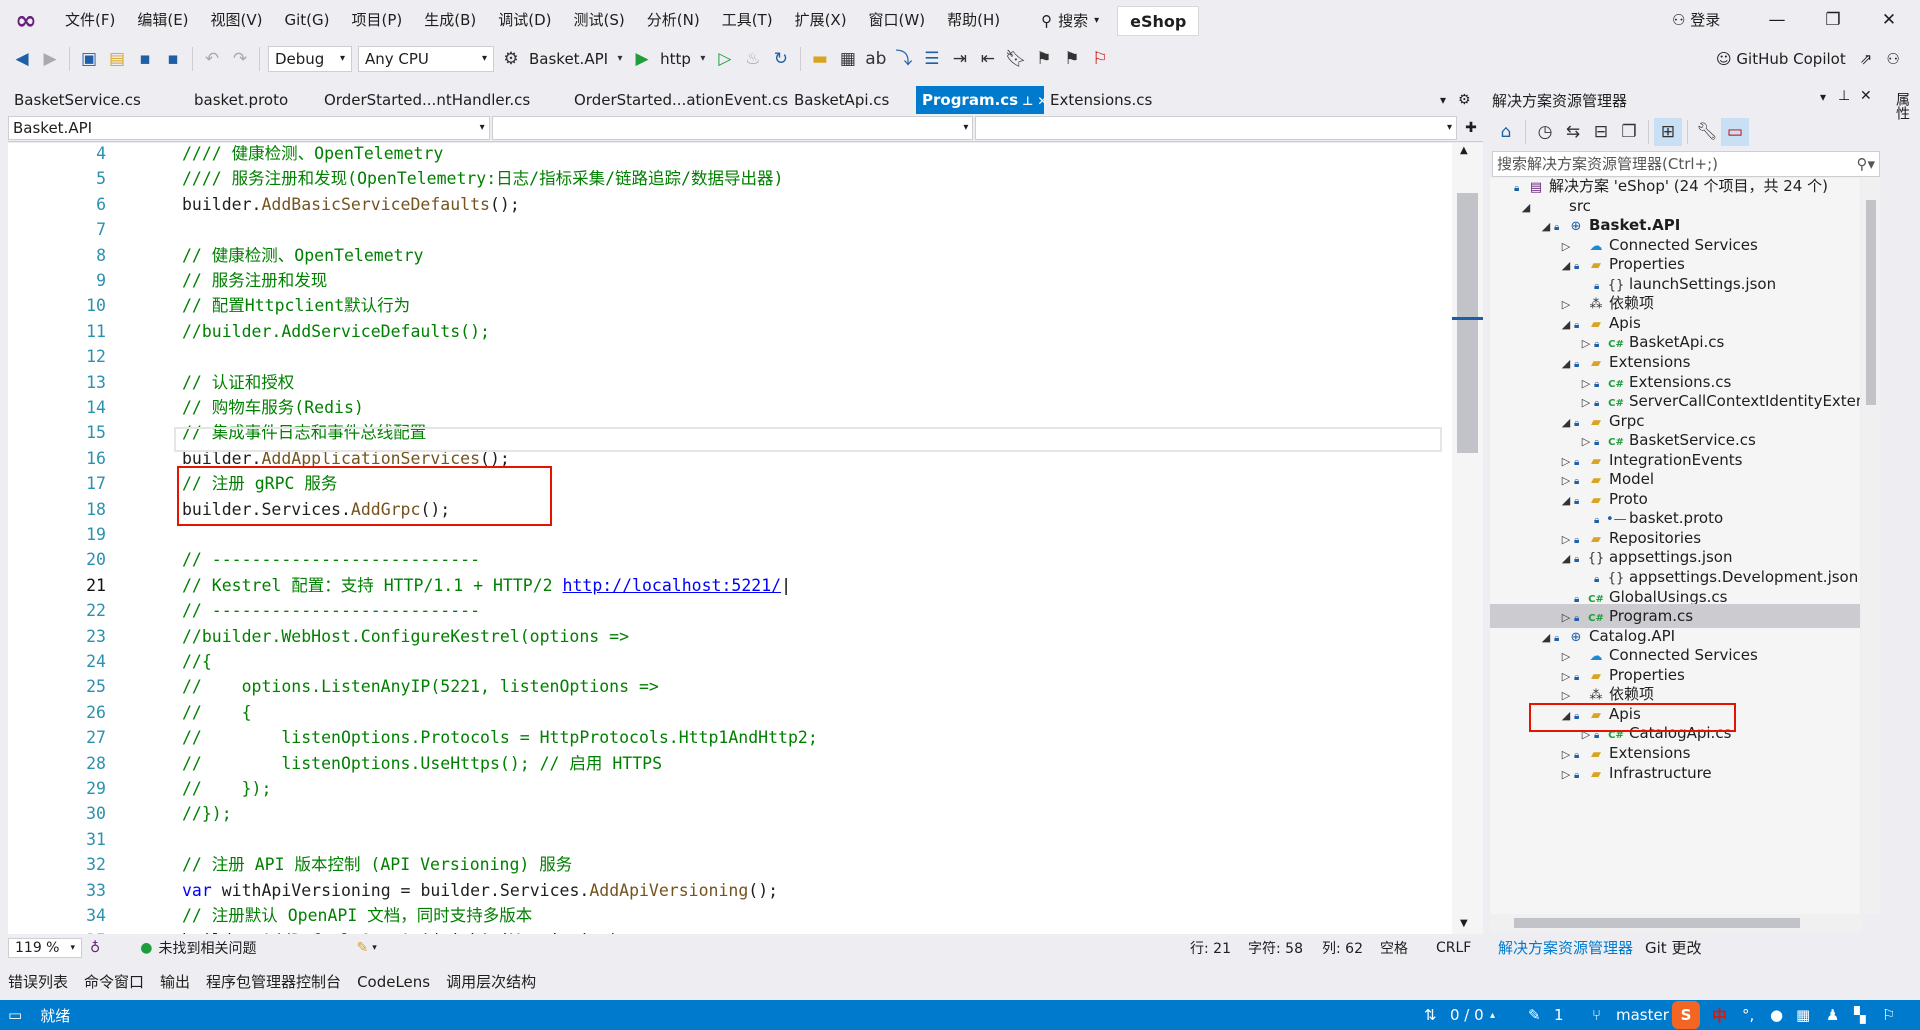  What do you see at coordinates (730, 839) in the screenshot?
I see `code-line: 31` at bounding box center [730, 839].